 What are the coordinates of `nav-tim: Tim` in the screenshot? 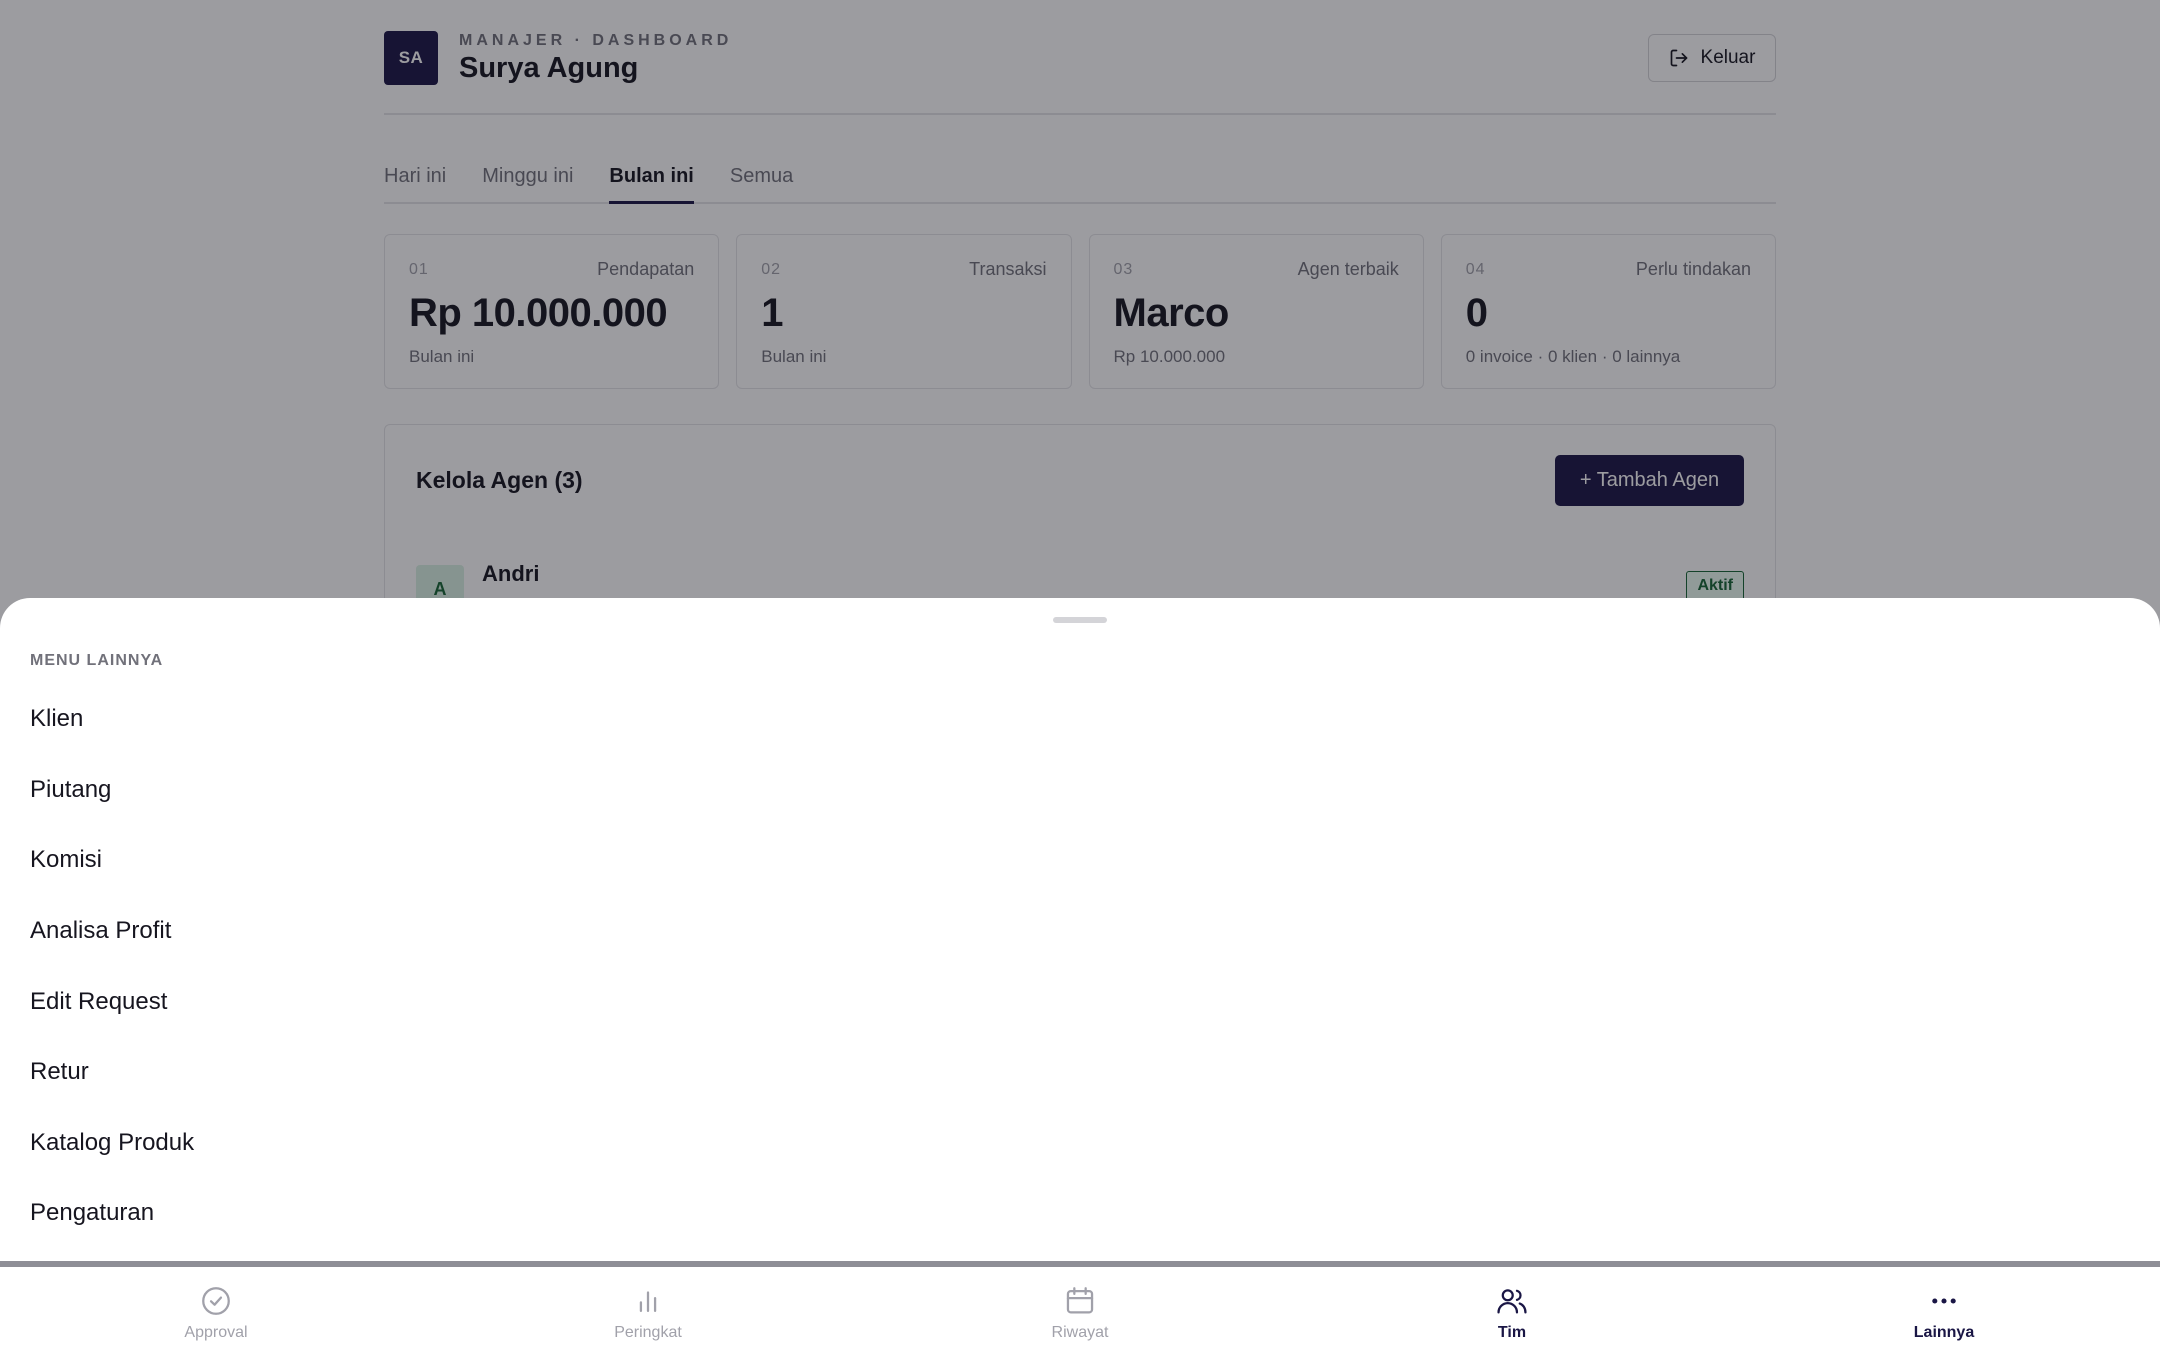 It's located at (1512, 1308).